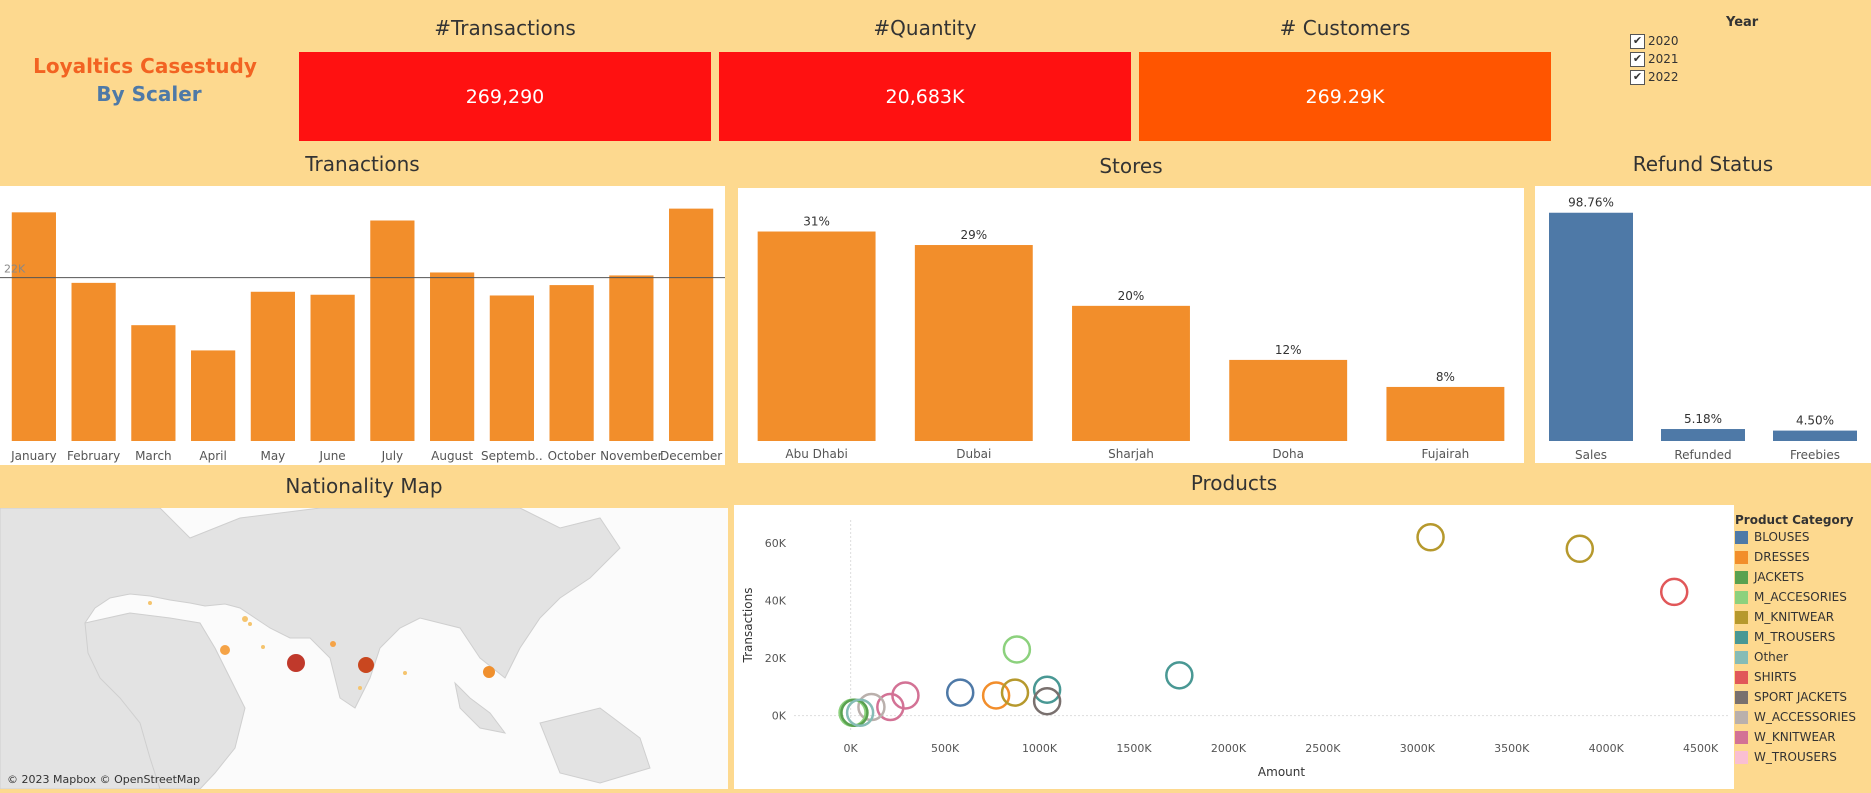  What do you see at coordinates (1654, 41) in the screenshot?
I see `year-option-2020: ✔ 2020` at bounding box center [1654, 41].